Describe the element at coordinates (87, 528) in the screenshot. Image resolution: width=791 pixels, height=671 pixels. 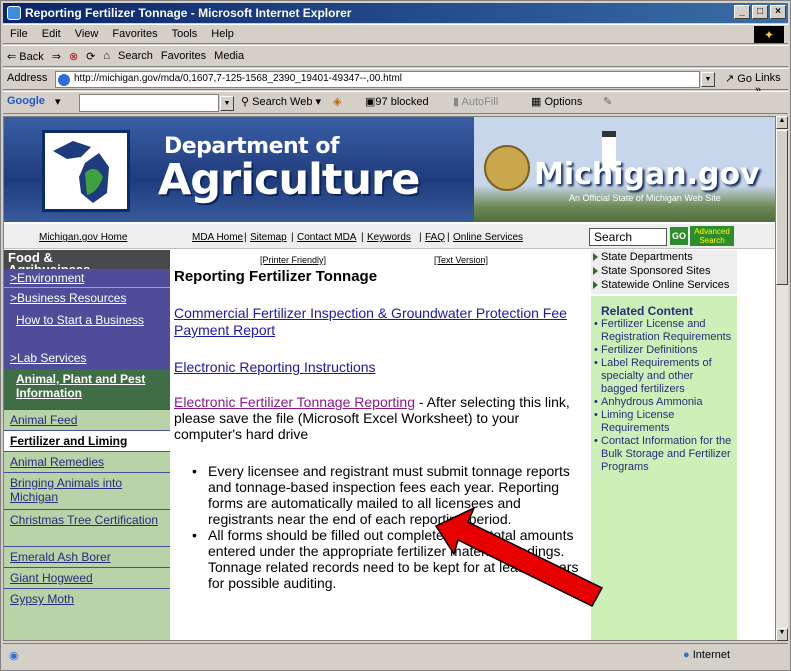
I see `sidebar-item-christmas-tree: Christmas Tree Certification` at that location.